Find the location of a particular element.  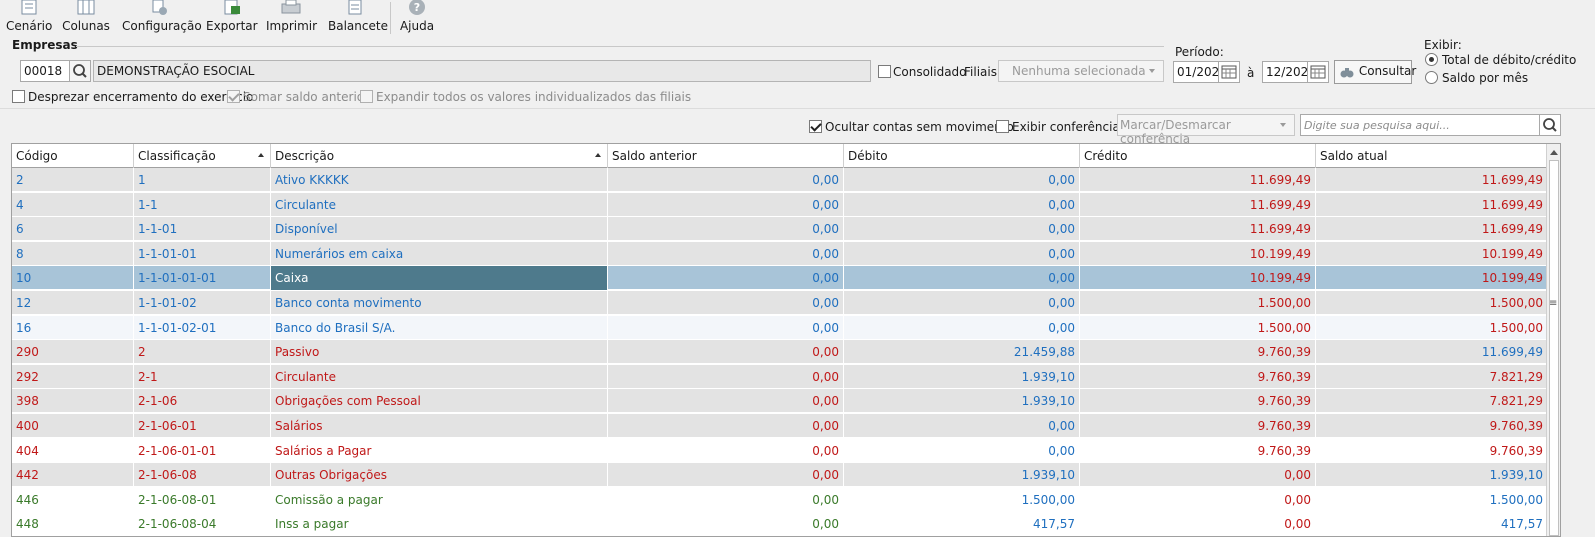

cell-classificacao: 2-1-06-08 is located at coordinates (202, 475).